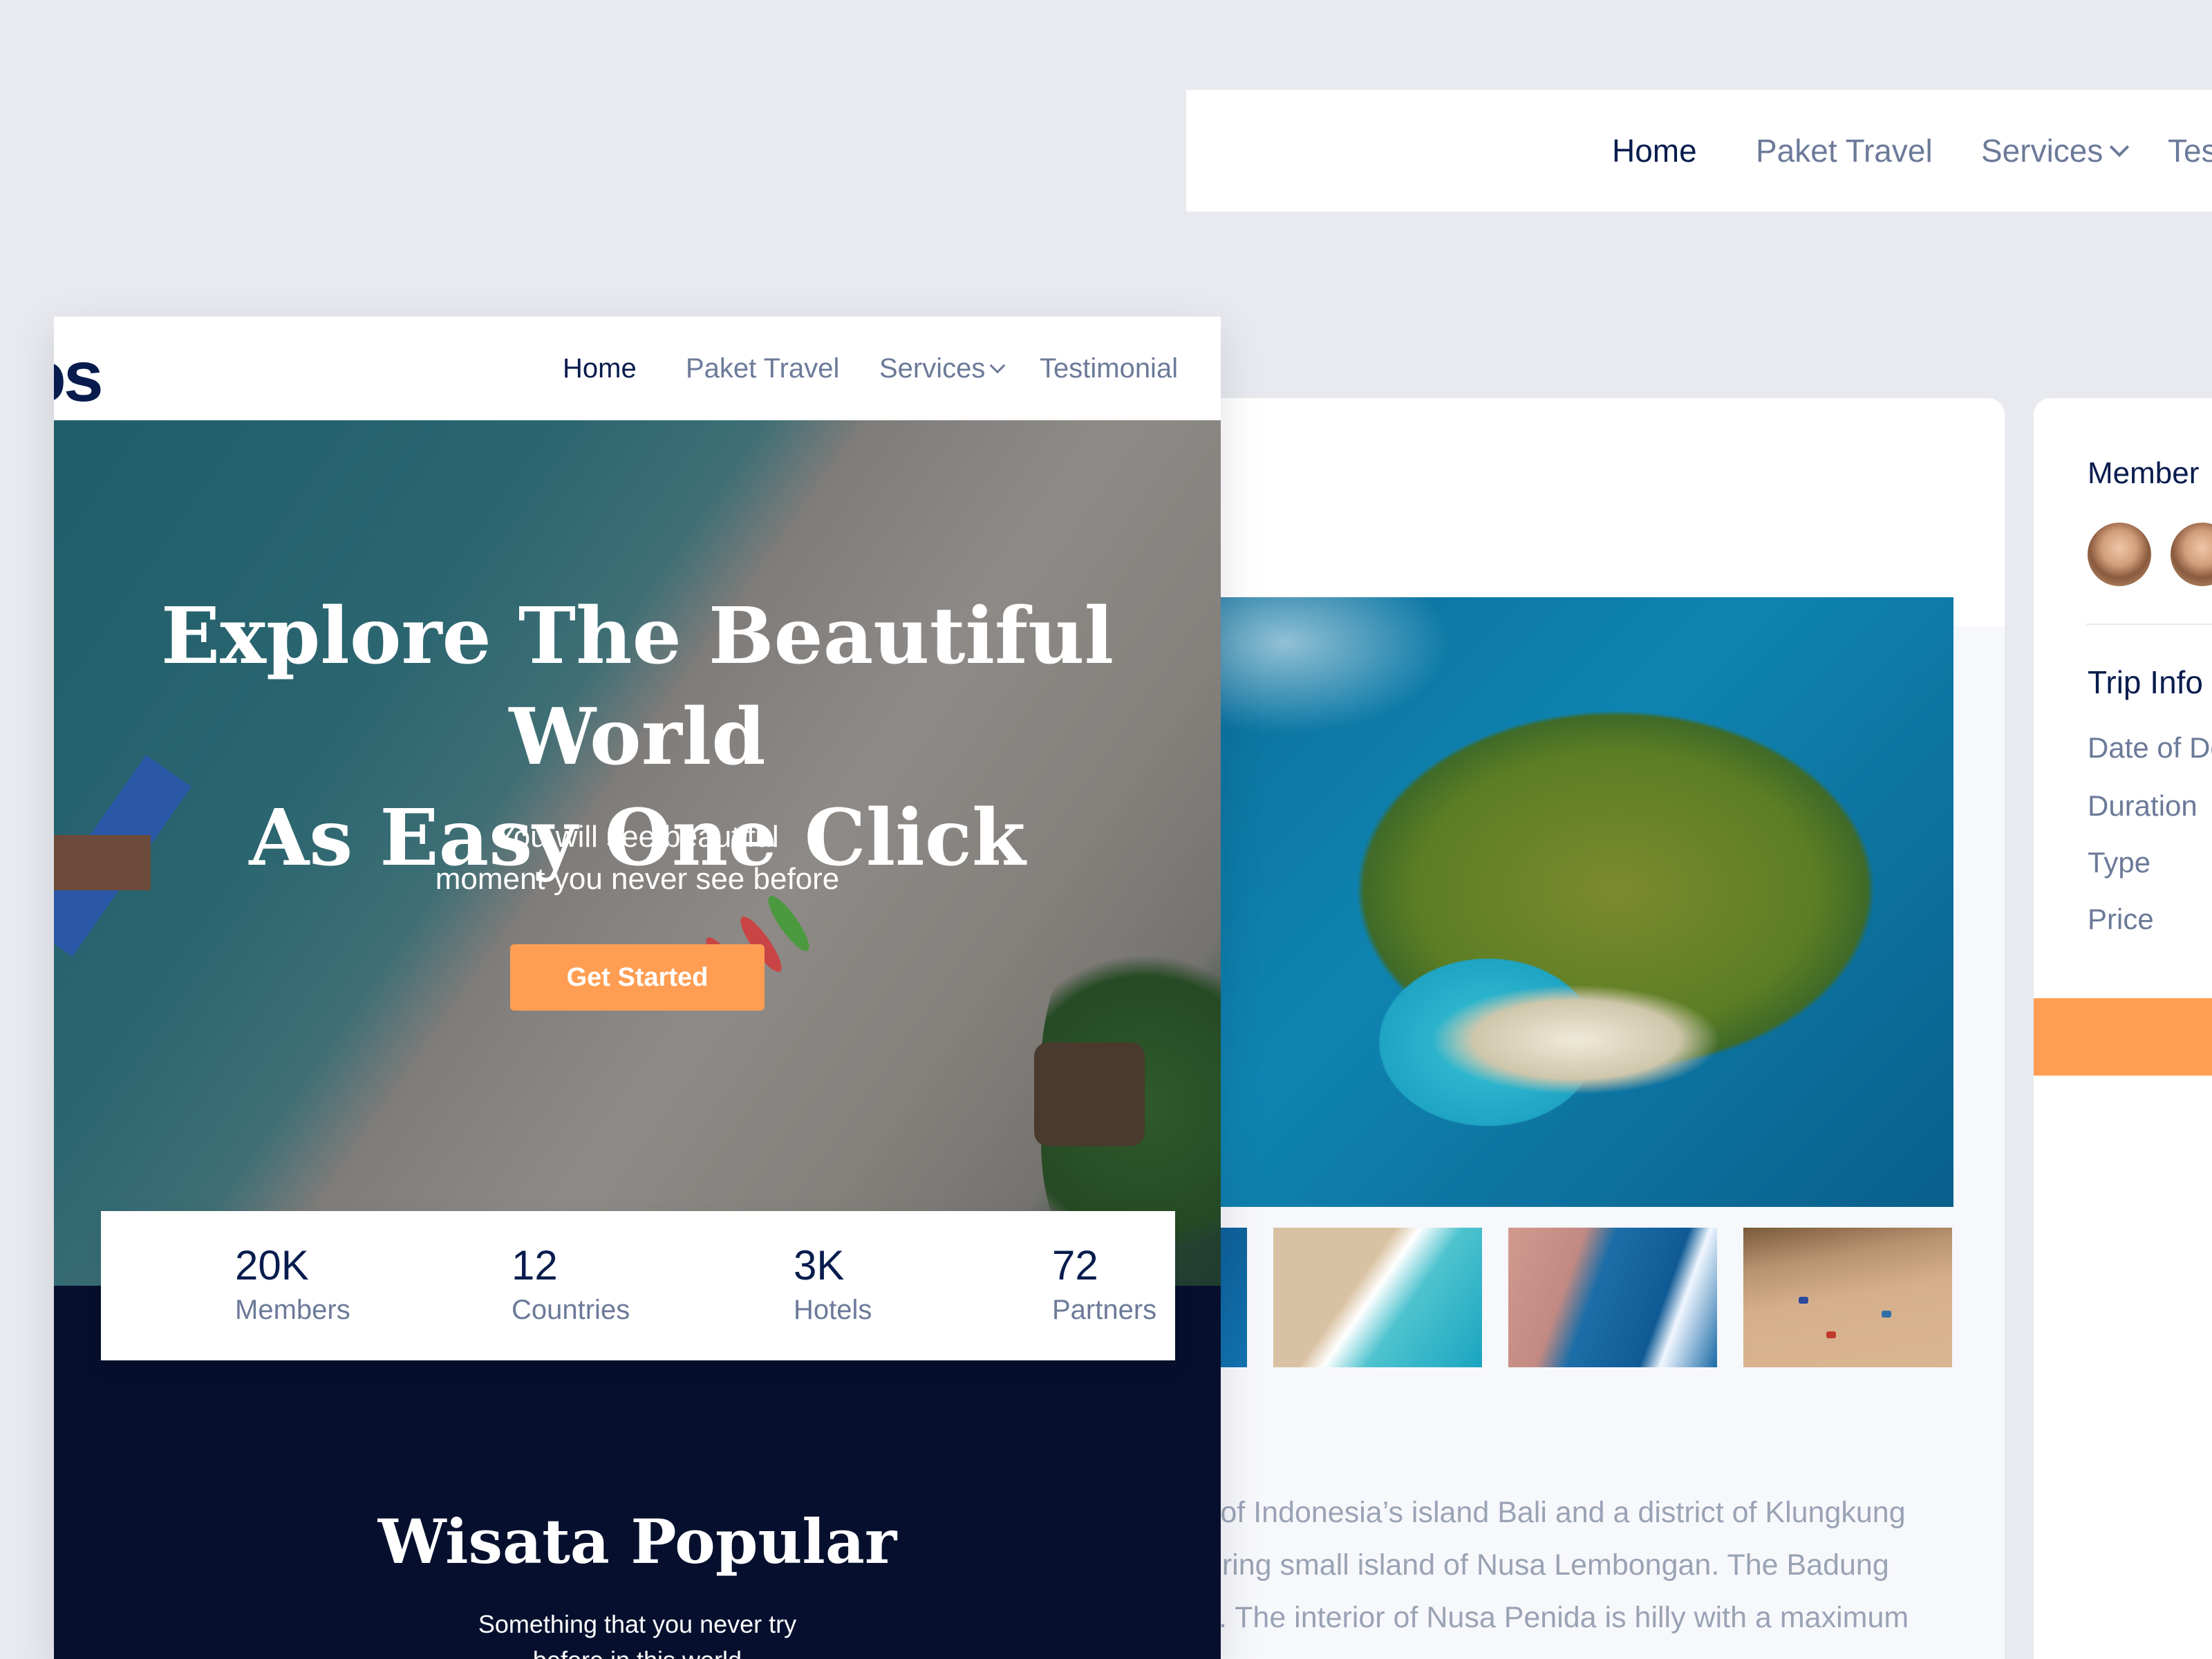 The height and width of the screenshot is (1659, 2212). I want to click on stat-label: Countries, so click(571, 1310).